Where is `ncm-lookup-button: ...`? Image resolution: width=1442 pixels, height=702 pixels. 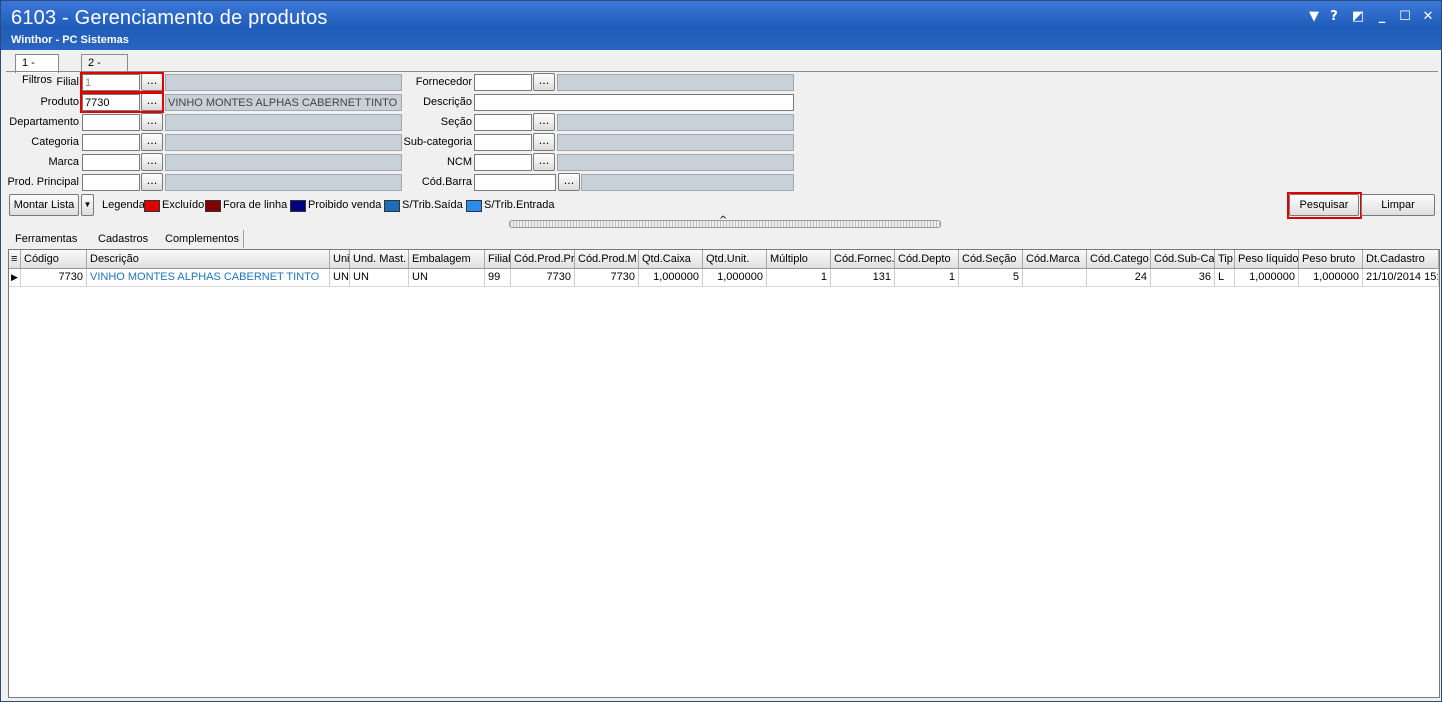 ncm-lookup-button: ... is located at coordinates (544, 162).